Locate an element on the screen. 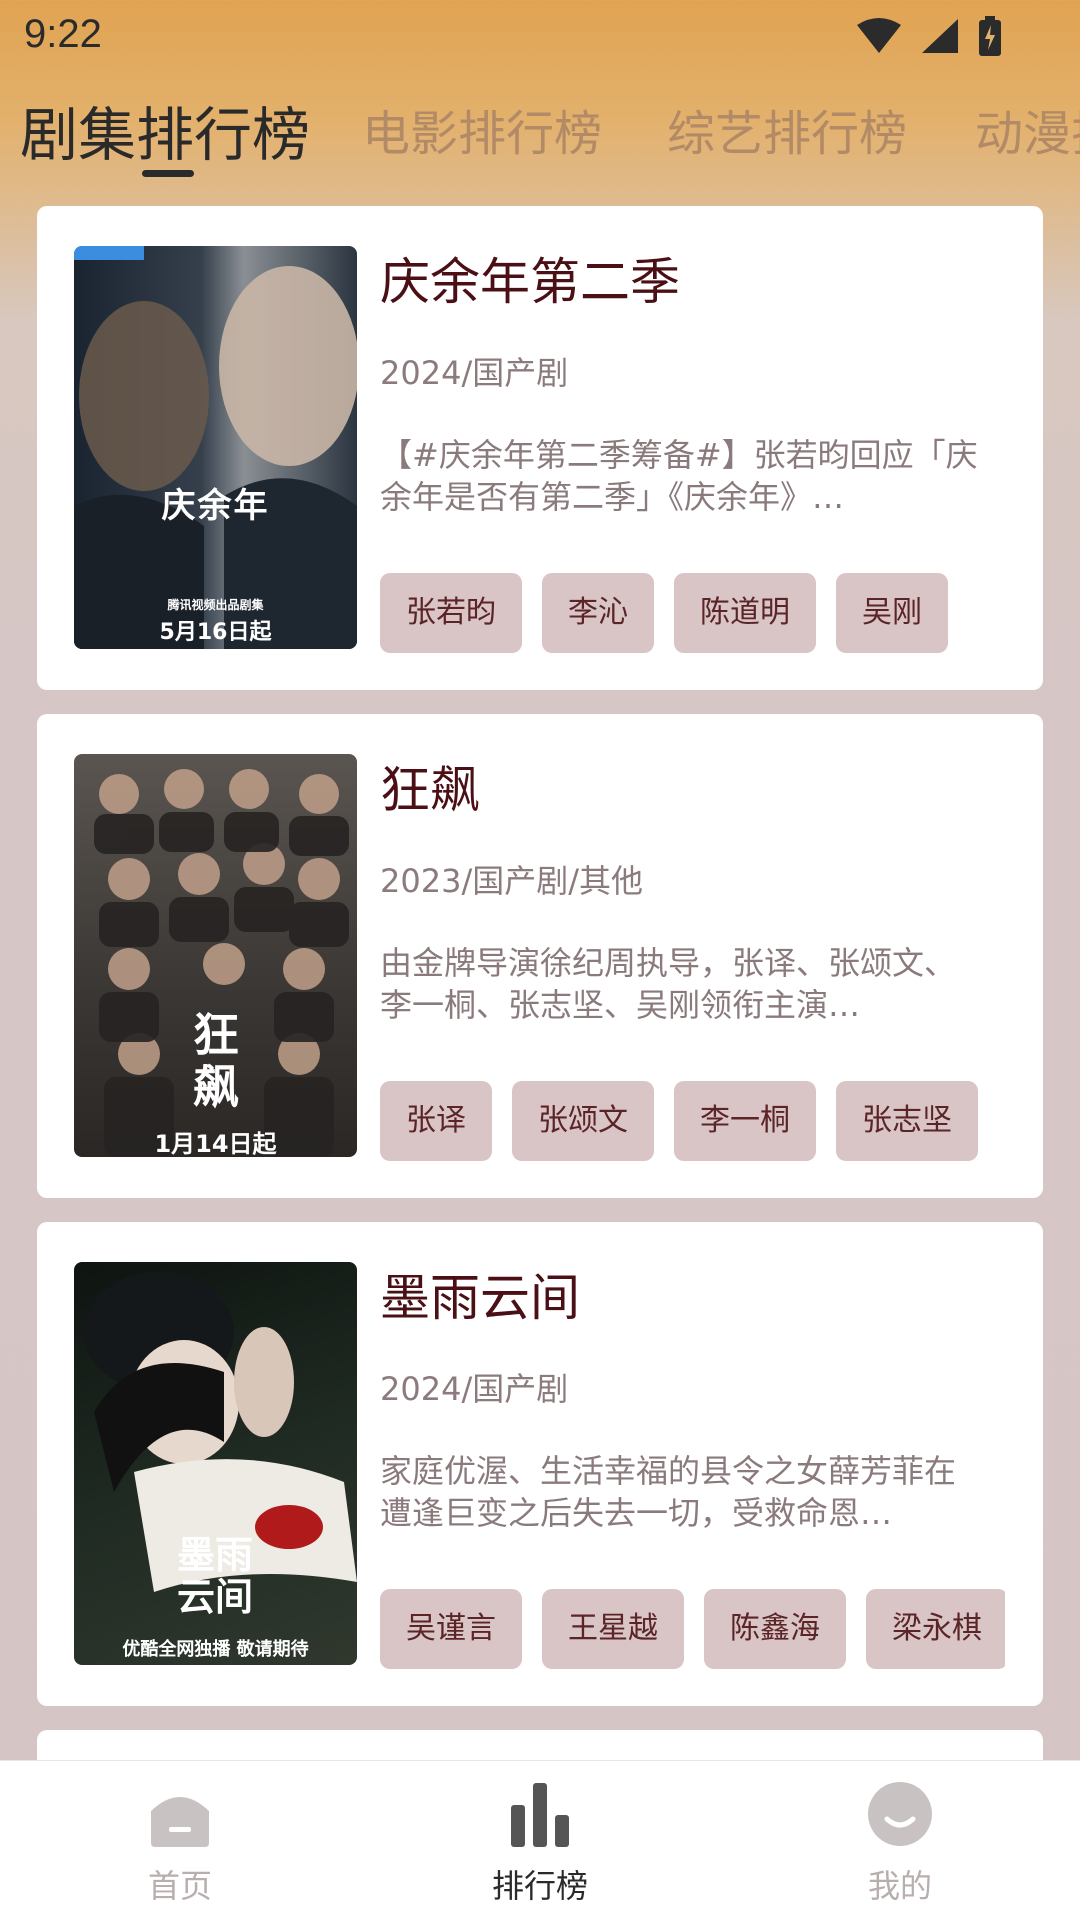 Image resolution: width=1080 pixels, height=1921 pixels. nav-ranking: 排行榜 is located at coordinates (540, 1841).